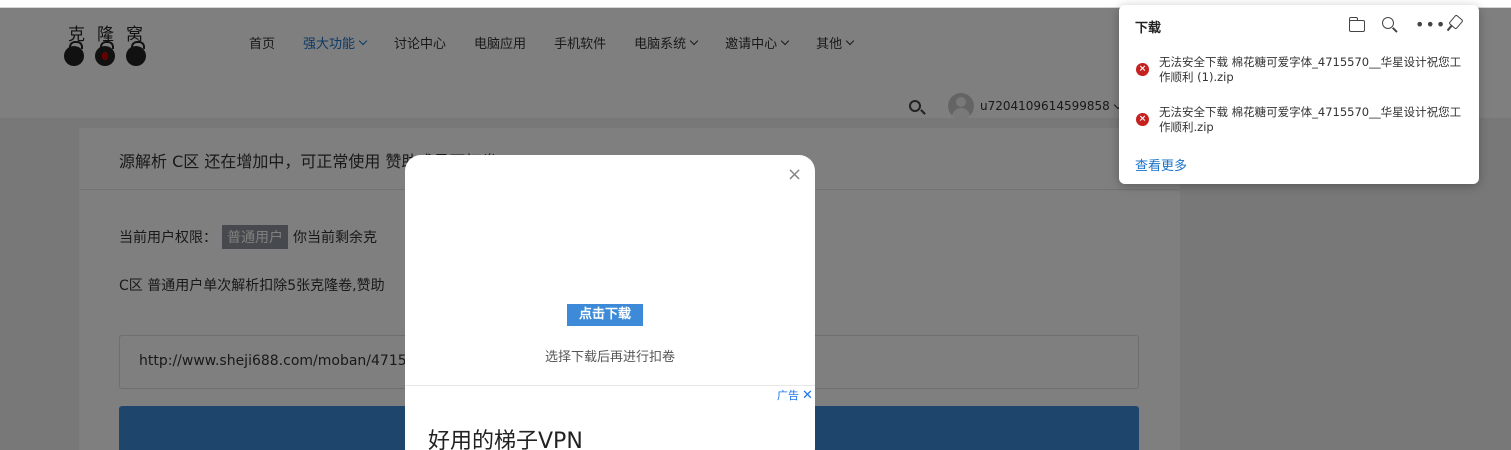 The image size is (1511, 450). What do you see at coordinates (1390, 25) in the screenshot?
I see `search-icon` at bounding box center [1390, 25].